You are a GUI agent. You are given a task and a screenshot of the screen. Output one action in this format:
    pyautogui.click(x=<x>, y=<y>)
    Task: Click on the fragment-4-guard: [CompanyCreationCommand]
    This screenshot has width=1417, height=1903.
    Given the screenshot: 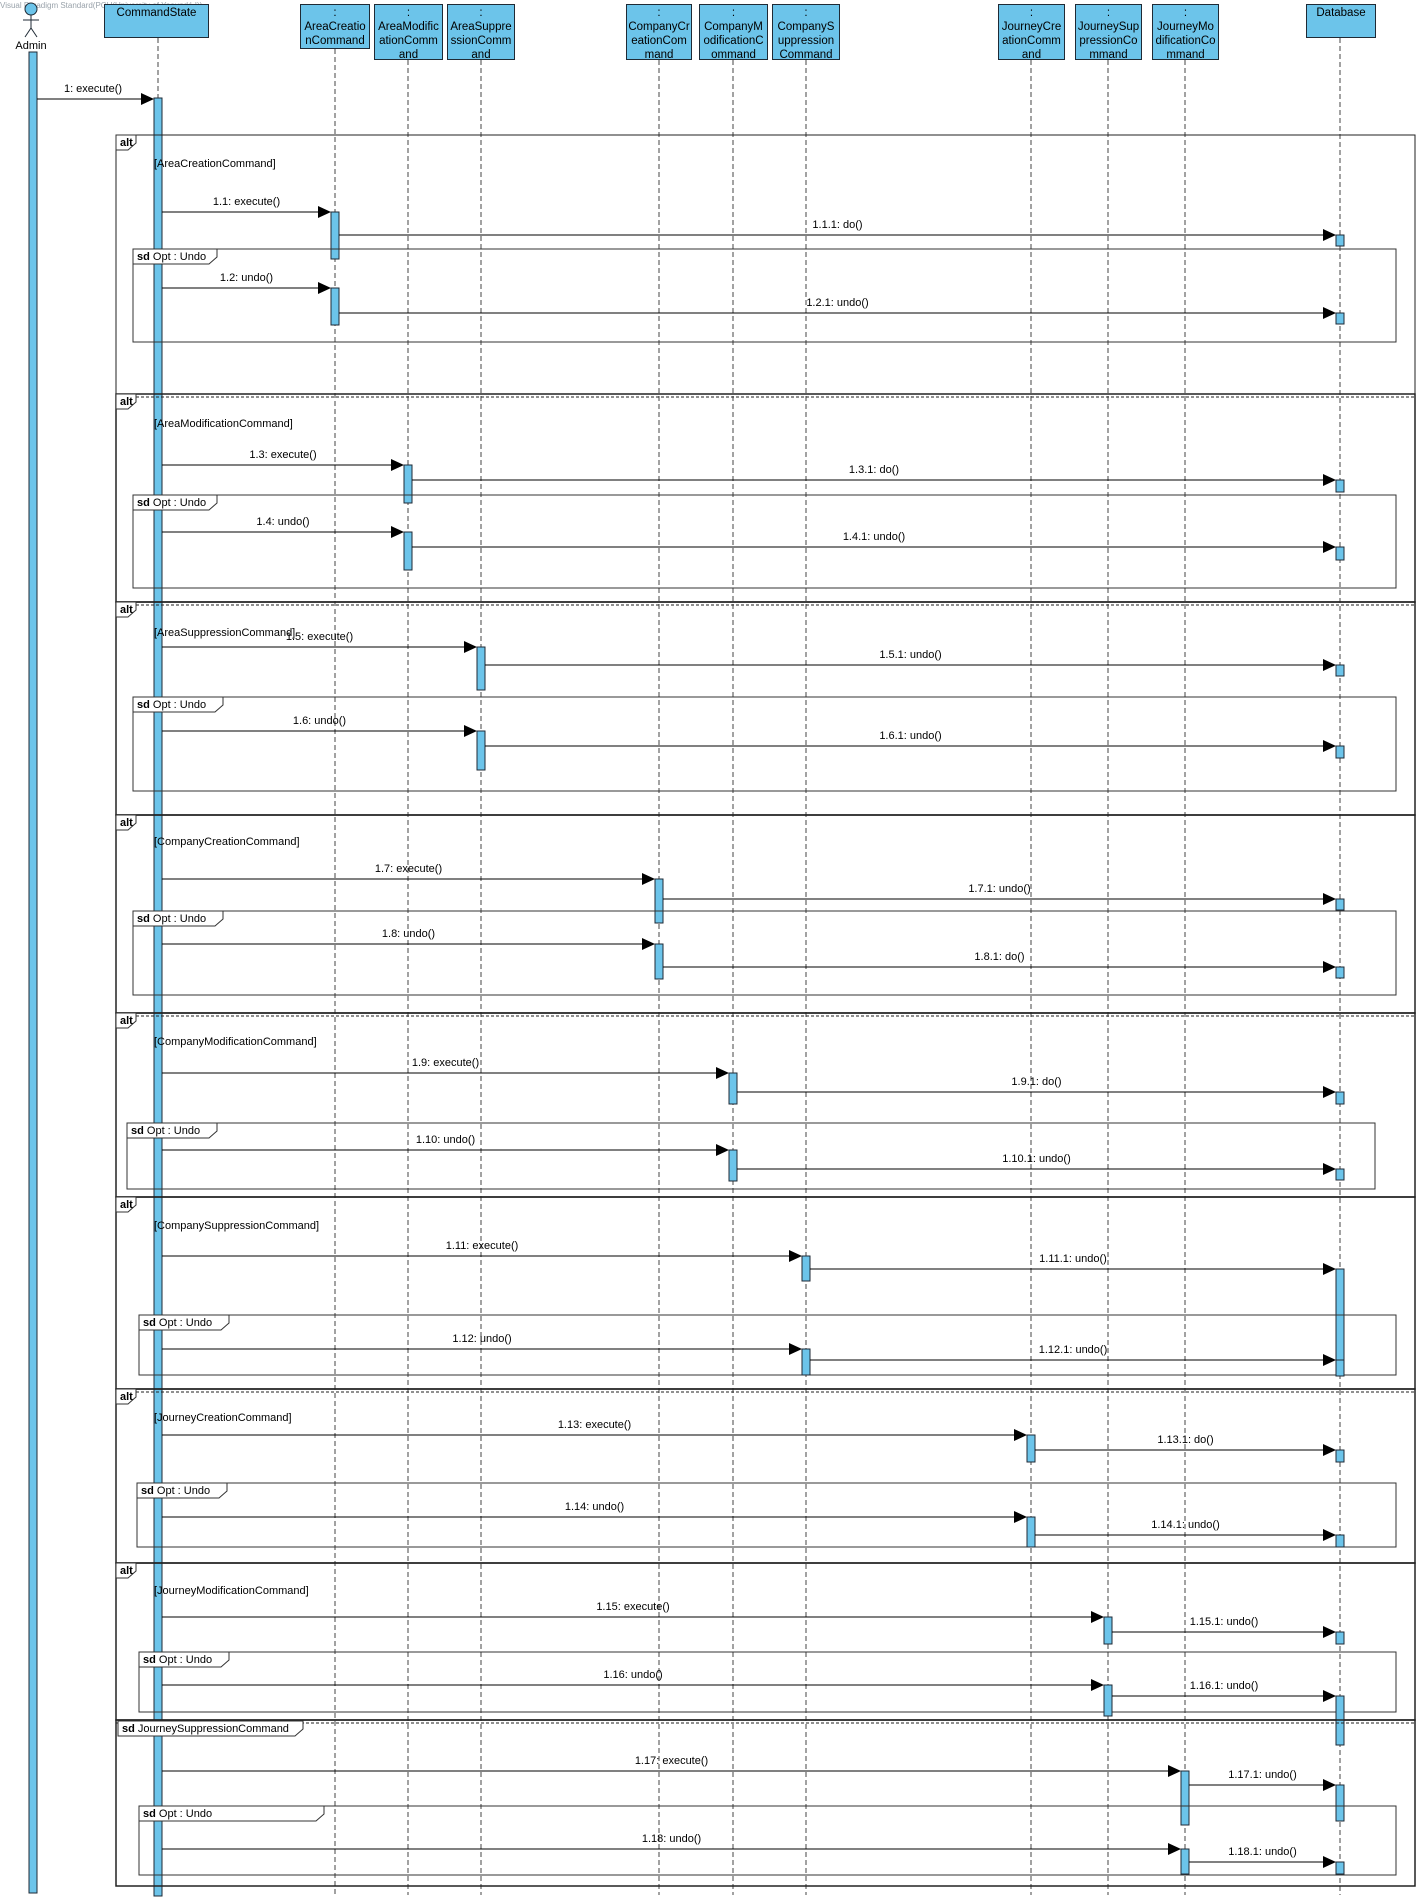 What is the action you would take?
    pyautogui.click(x=227, y=842)
    